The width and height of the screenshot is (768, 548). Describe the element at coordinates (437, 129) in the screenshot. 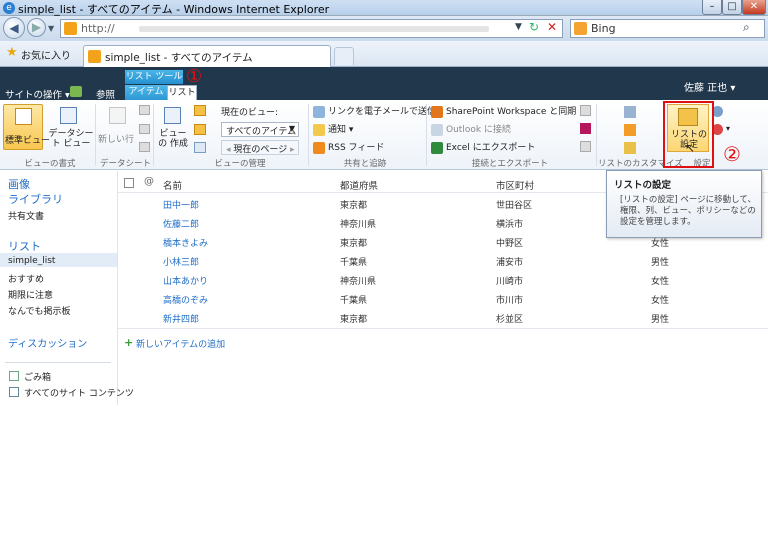

I see `outlook-icon` at that location.